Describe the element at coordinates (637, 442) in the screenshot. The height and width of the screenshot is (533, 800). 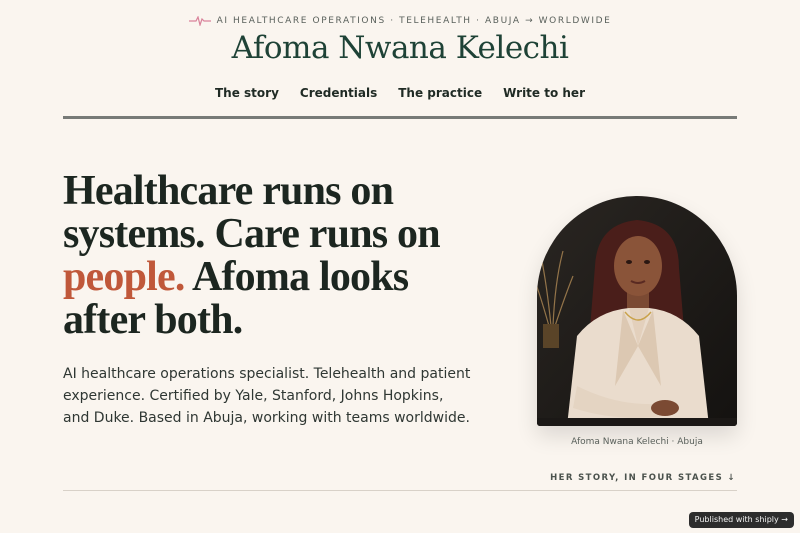
I see `portrait-caption: Afoma Nwana Kelechi · Abuja` at that location.